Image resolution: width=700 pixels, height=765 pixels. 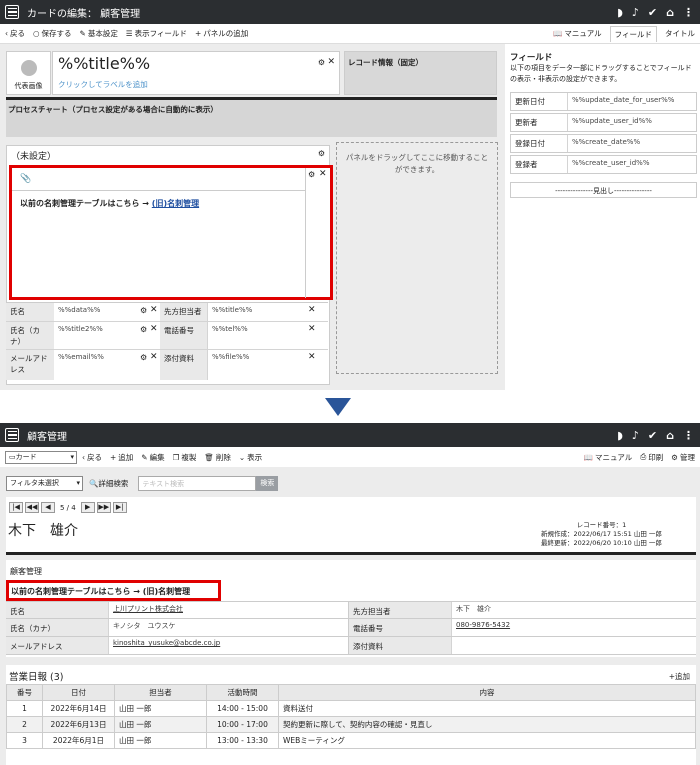 I want to click on add-button: + 追加, so click(x=121, y=457).